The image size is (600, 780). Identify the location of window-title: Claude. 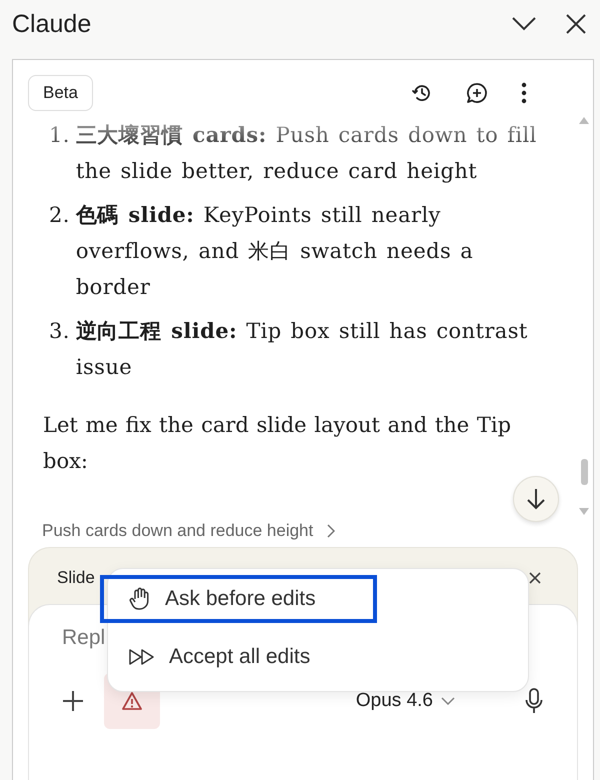
(52, 24).